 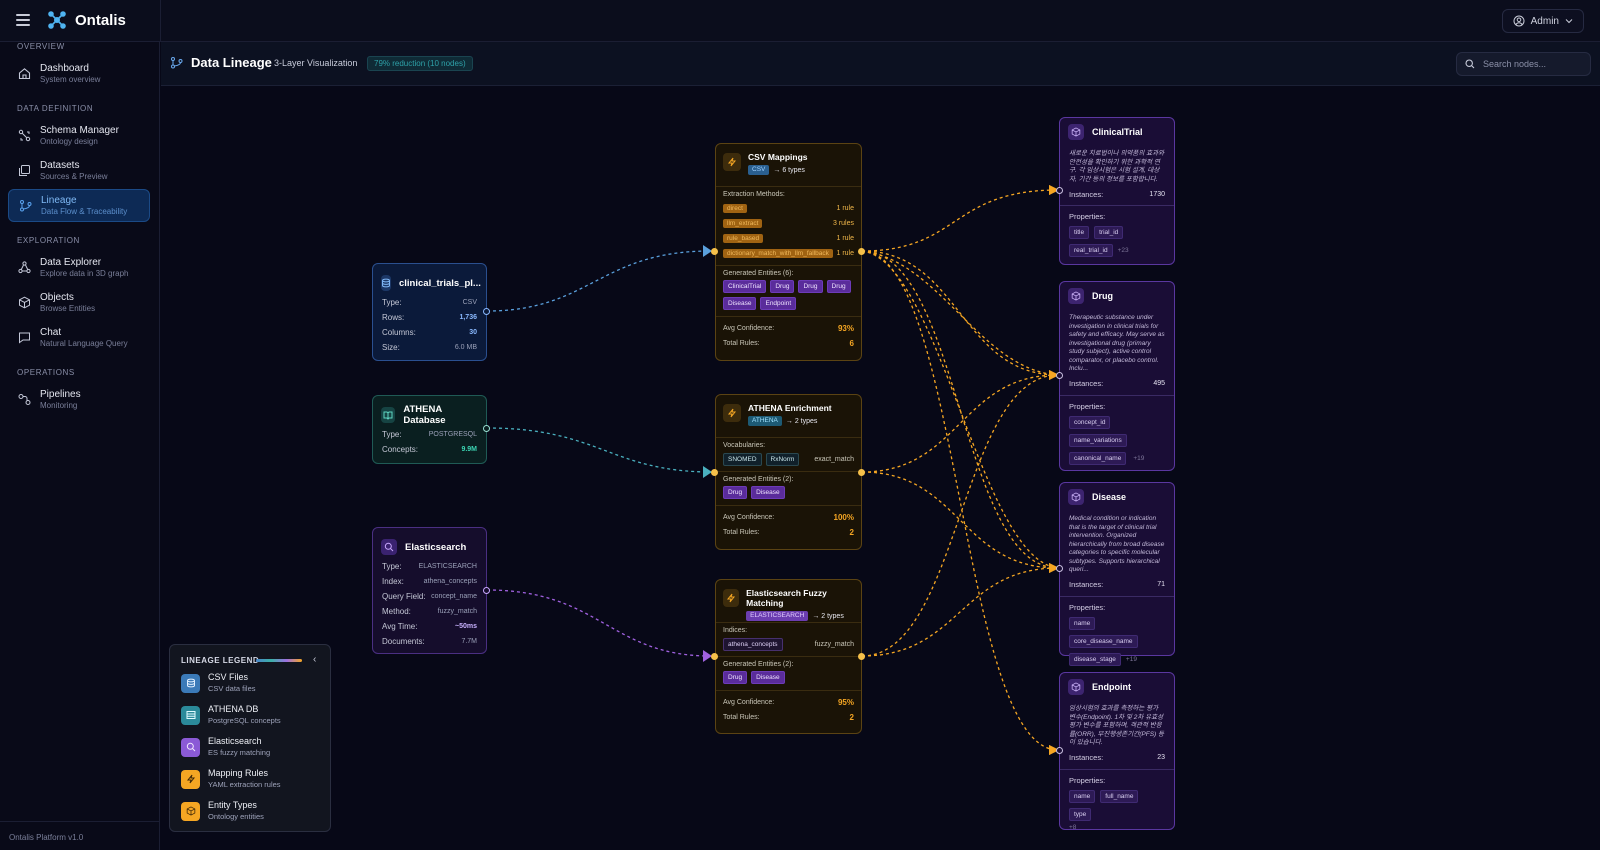 I want to click on instances-value: 23, so click(x=1161, y=757).